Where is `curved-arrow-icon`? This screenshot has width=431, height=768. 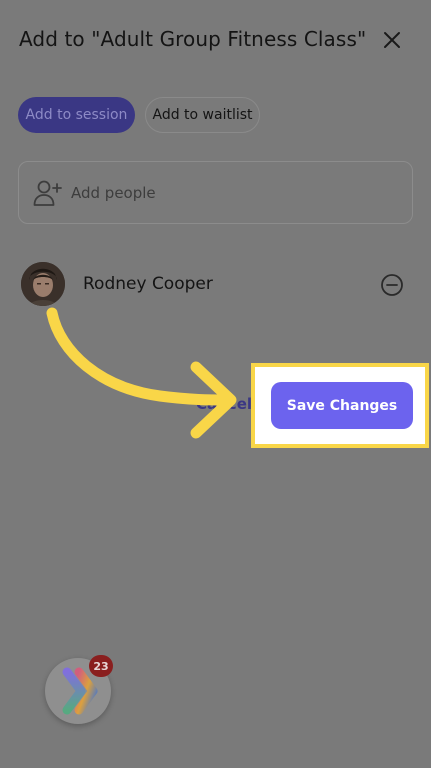 curved-arrow-icon is located at coordinates (141, 373).